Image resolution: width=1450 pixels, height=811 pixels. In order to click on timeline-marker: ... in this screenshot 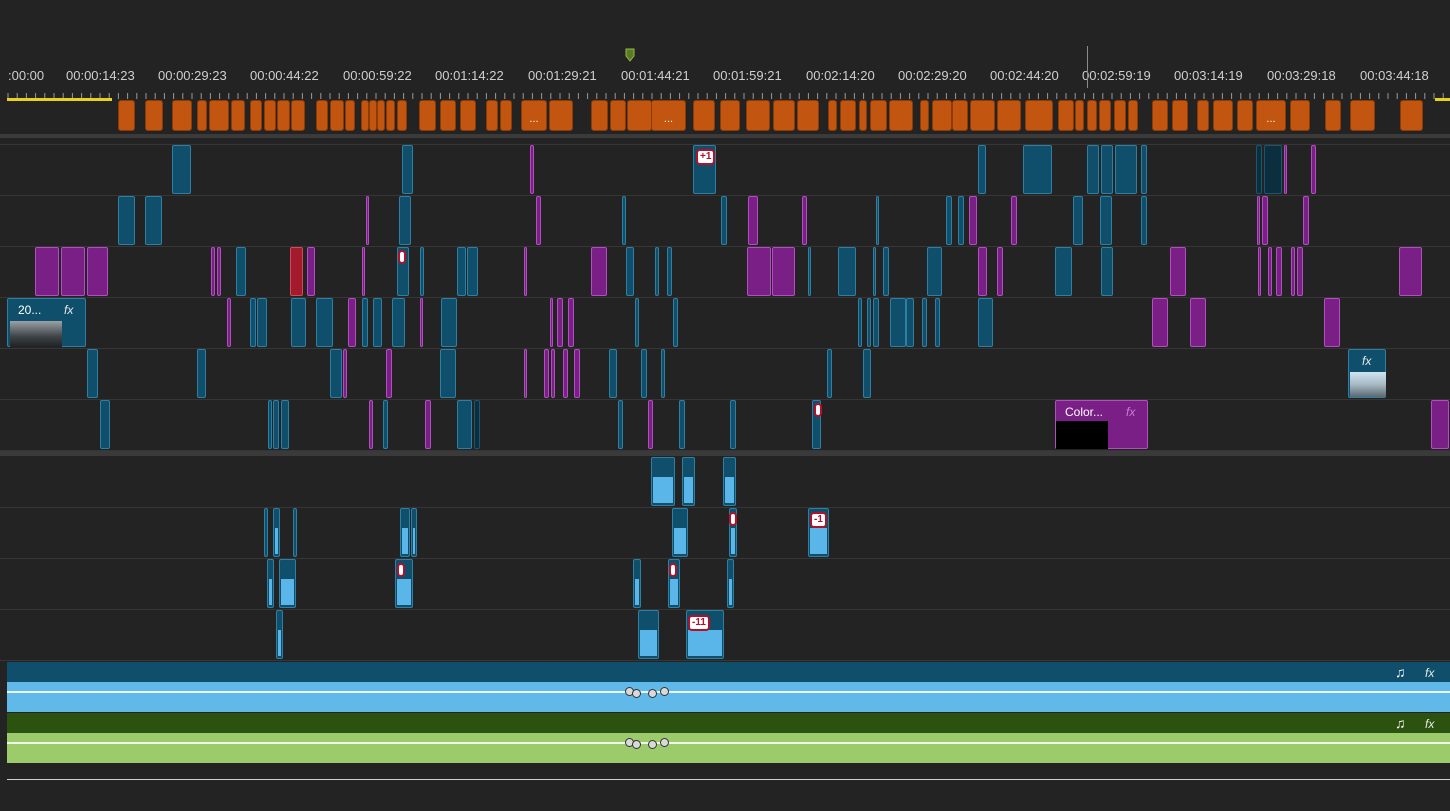, I will do `click(1271, 115)`.